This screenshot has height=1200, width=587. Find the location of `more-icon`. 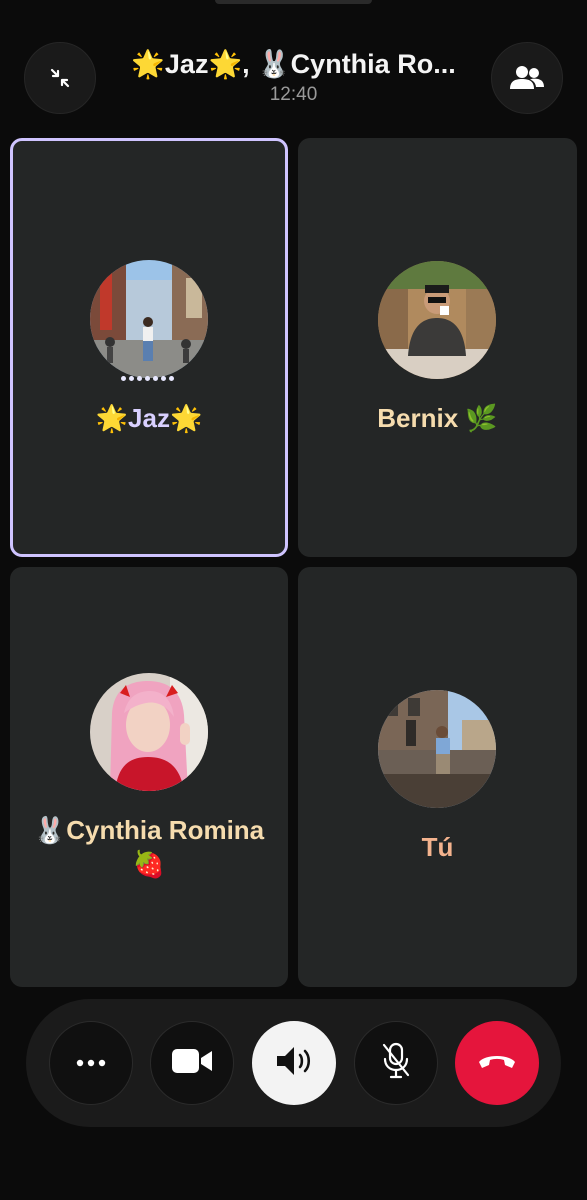

more-icon is located at coordinates (91, 1063).